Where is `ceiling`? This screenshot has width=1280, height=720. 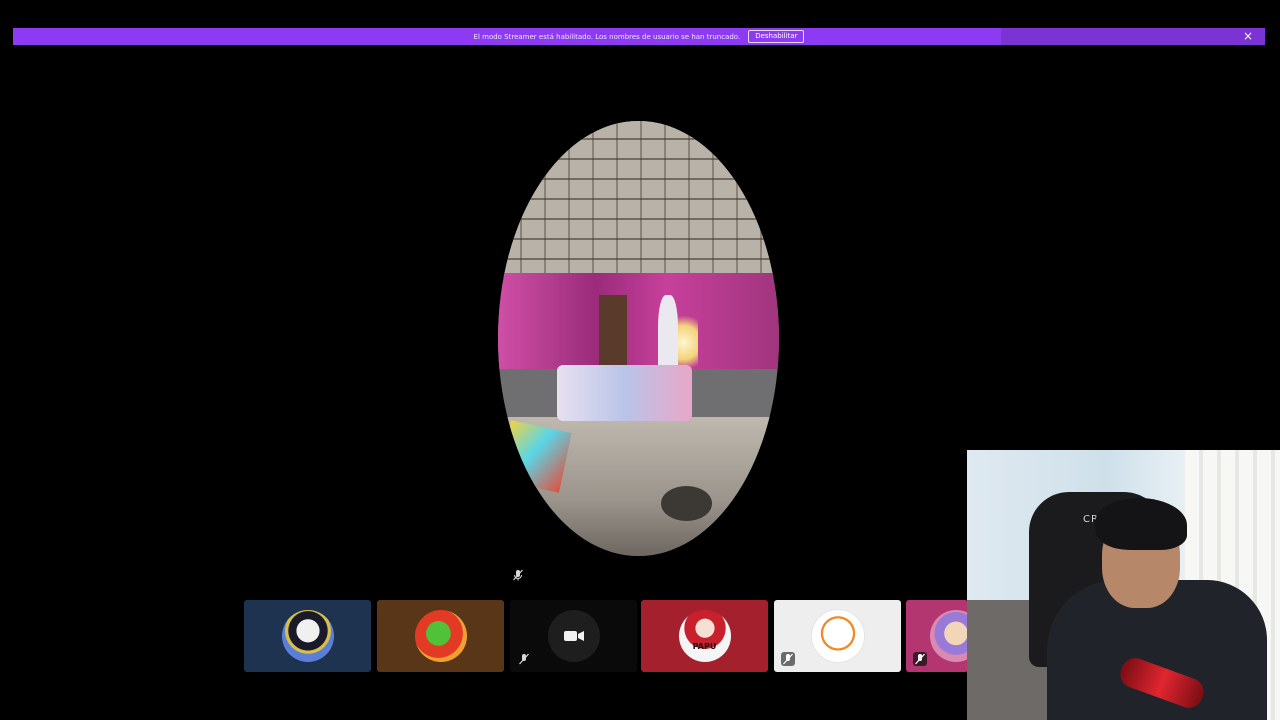
ceiling is located at coordinates (638, 199).